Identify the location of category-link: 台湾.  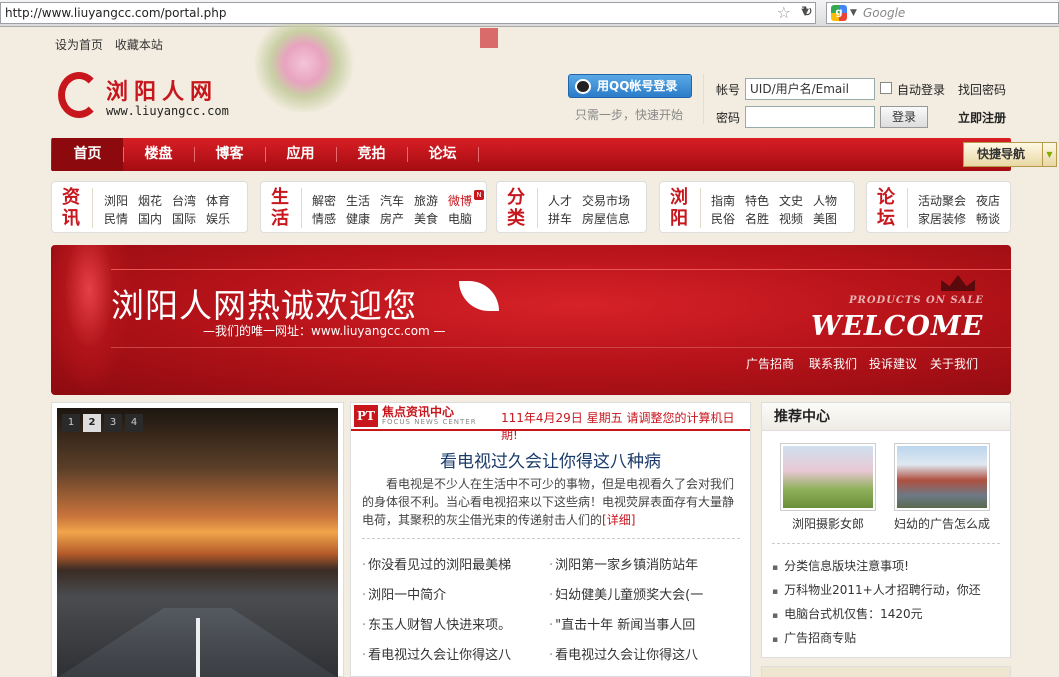
(184, 200).